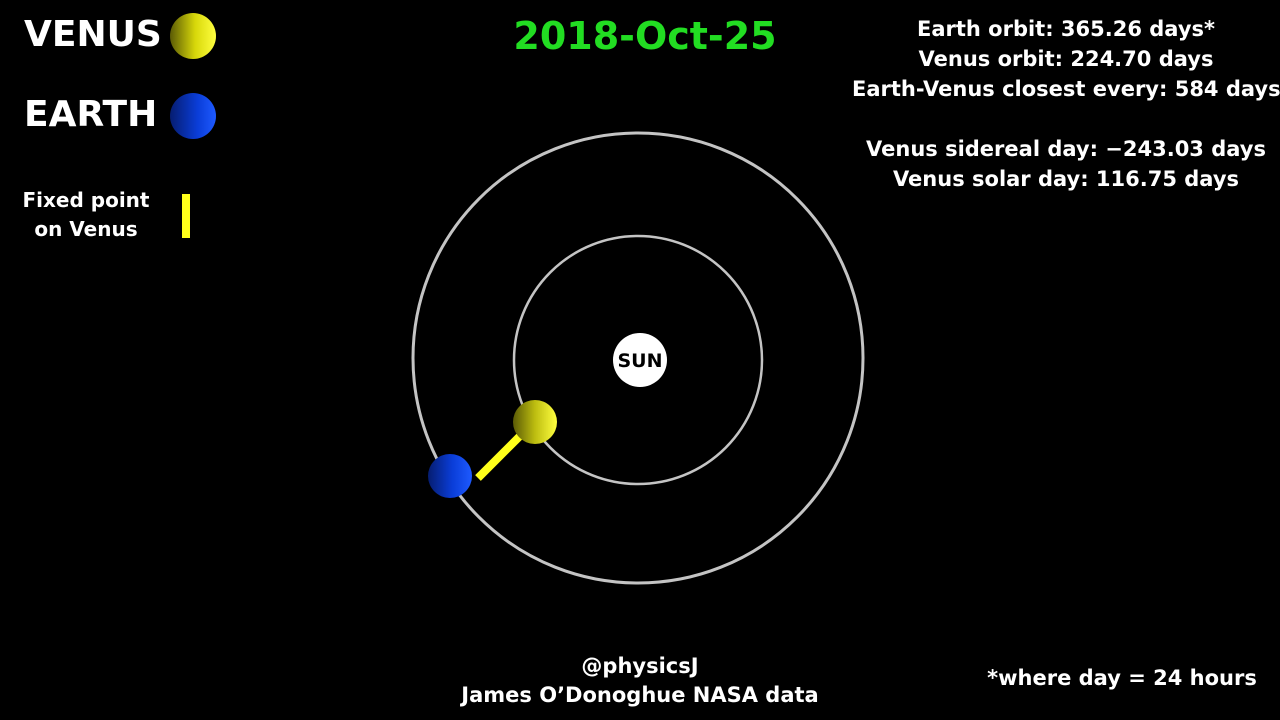 The height and width of the screenshot is (720, 1280). What do you see at coordinates (450, 476) in the screenshot?
I see `earth-planet` at bounding box center [450, 476].